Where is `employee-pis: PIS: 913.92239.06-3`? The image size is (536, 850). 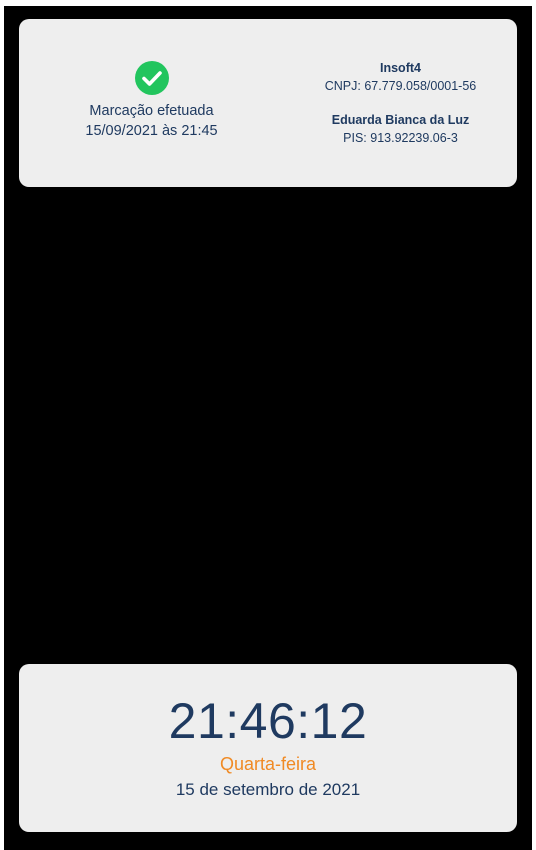
employee-pis: PIS: 913.92239.06-3 is located at coordinates (400, 138).